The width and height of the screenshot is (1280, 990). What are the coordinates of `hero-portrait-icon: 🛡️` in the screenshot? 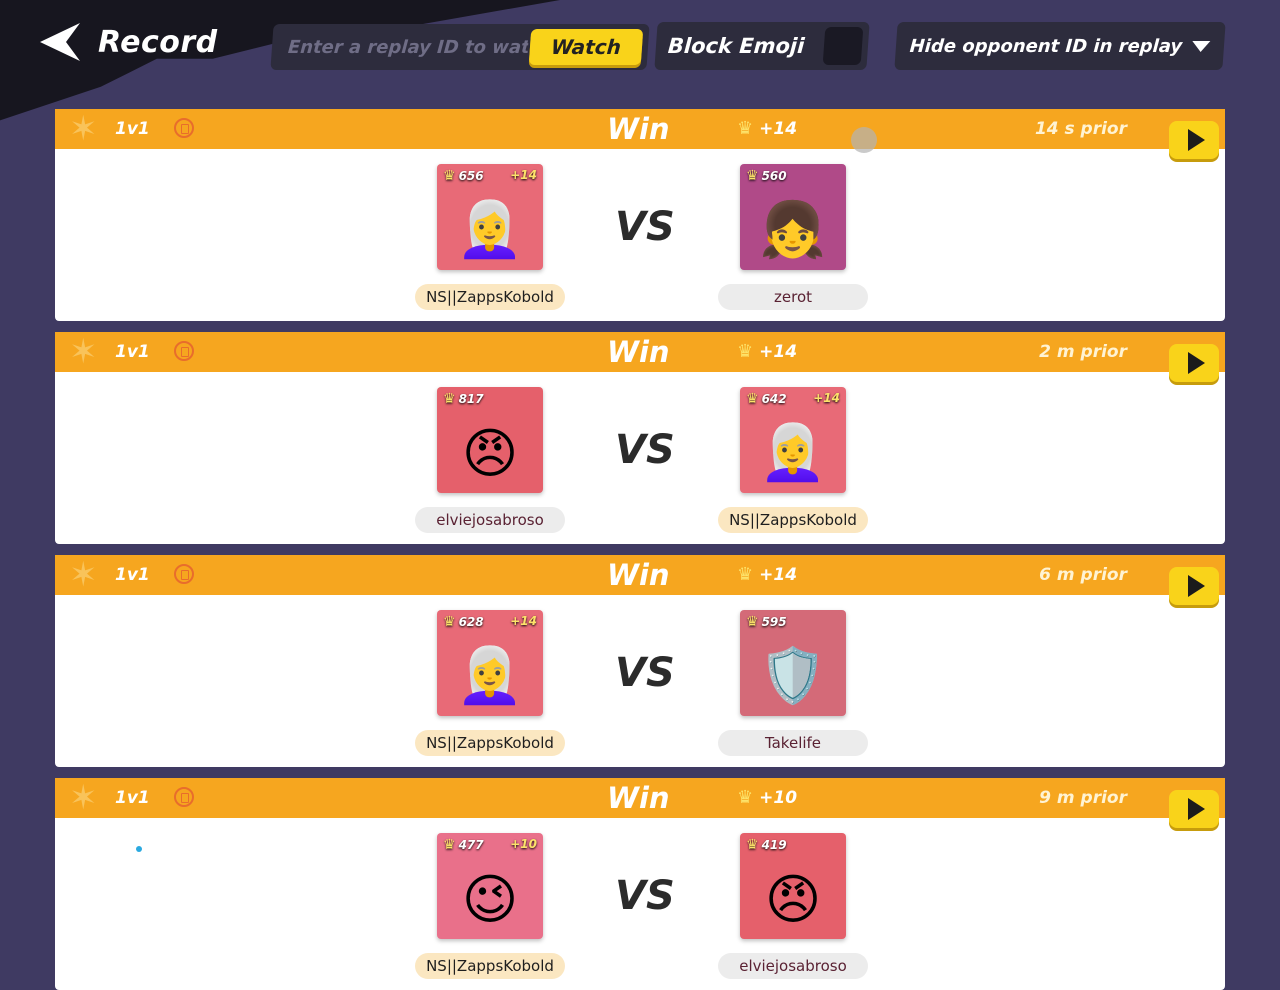 It's located at (793, 675).